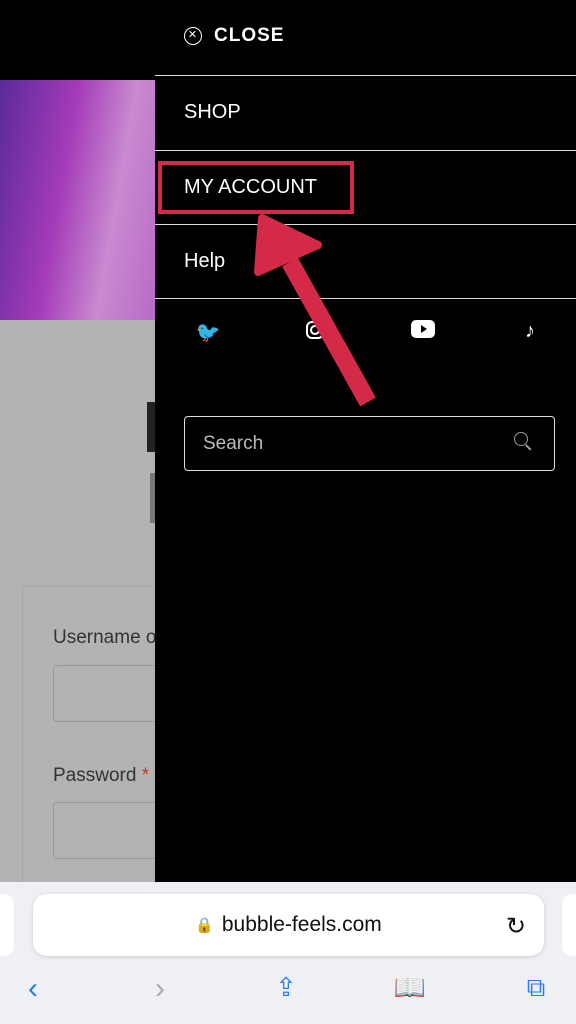  What do you see at coordinates (315, 310) in the screenshot?
I see `annotation-arrow` at bounding box center [315, 310].